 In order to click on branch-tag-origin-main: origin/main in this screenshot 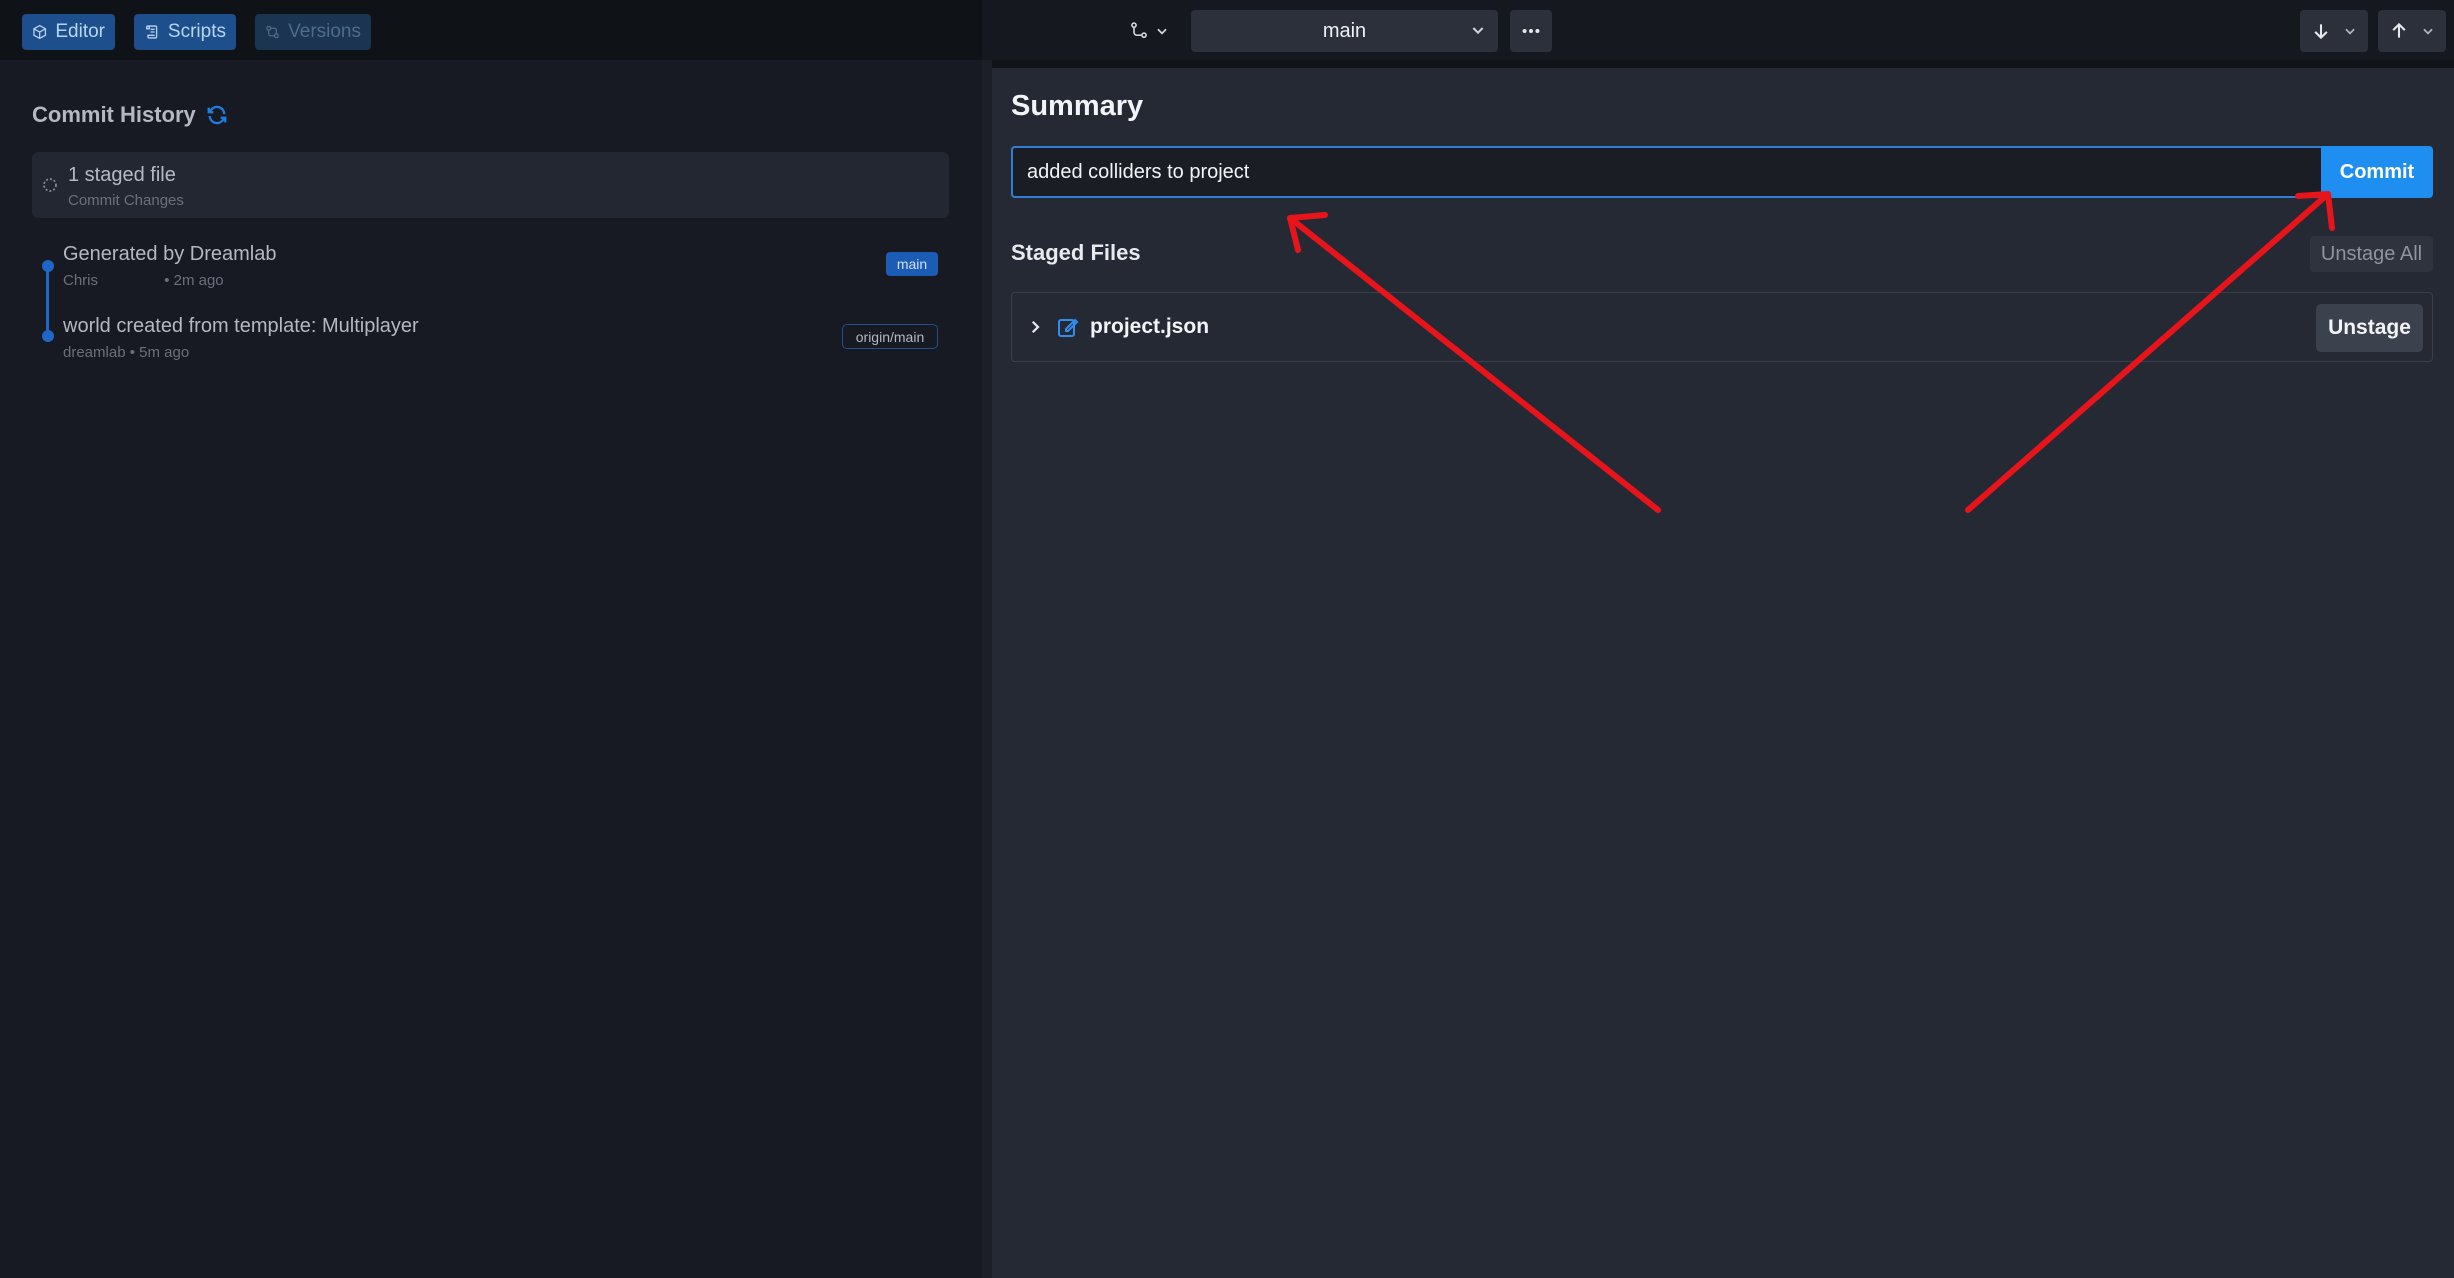, I will do `click(890, 336)`.